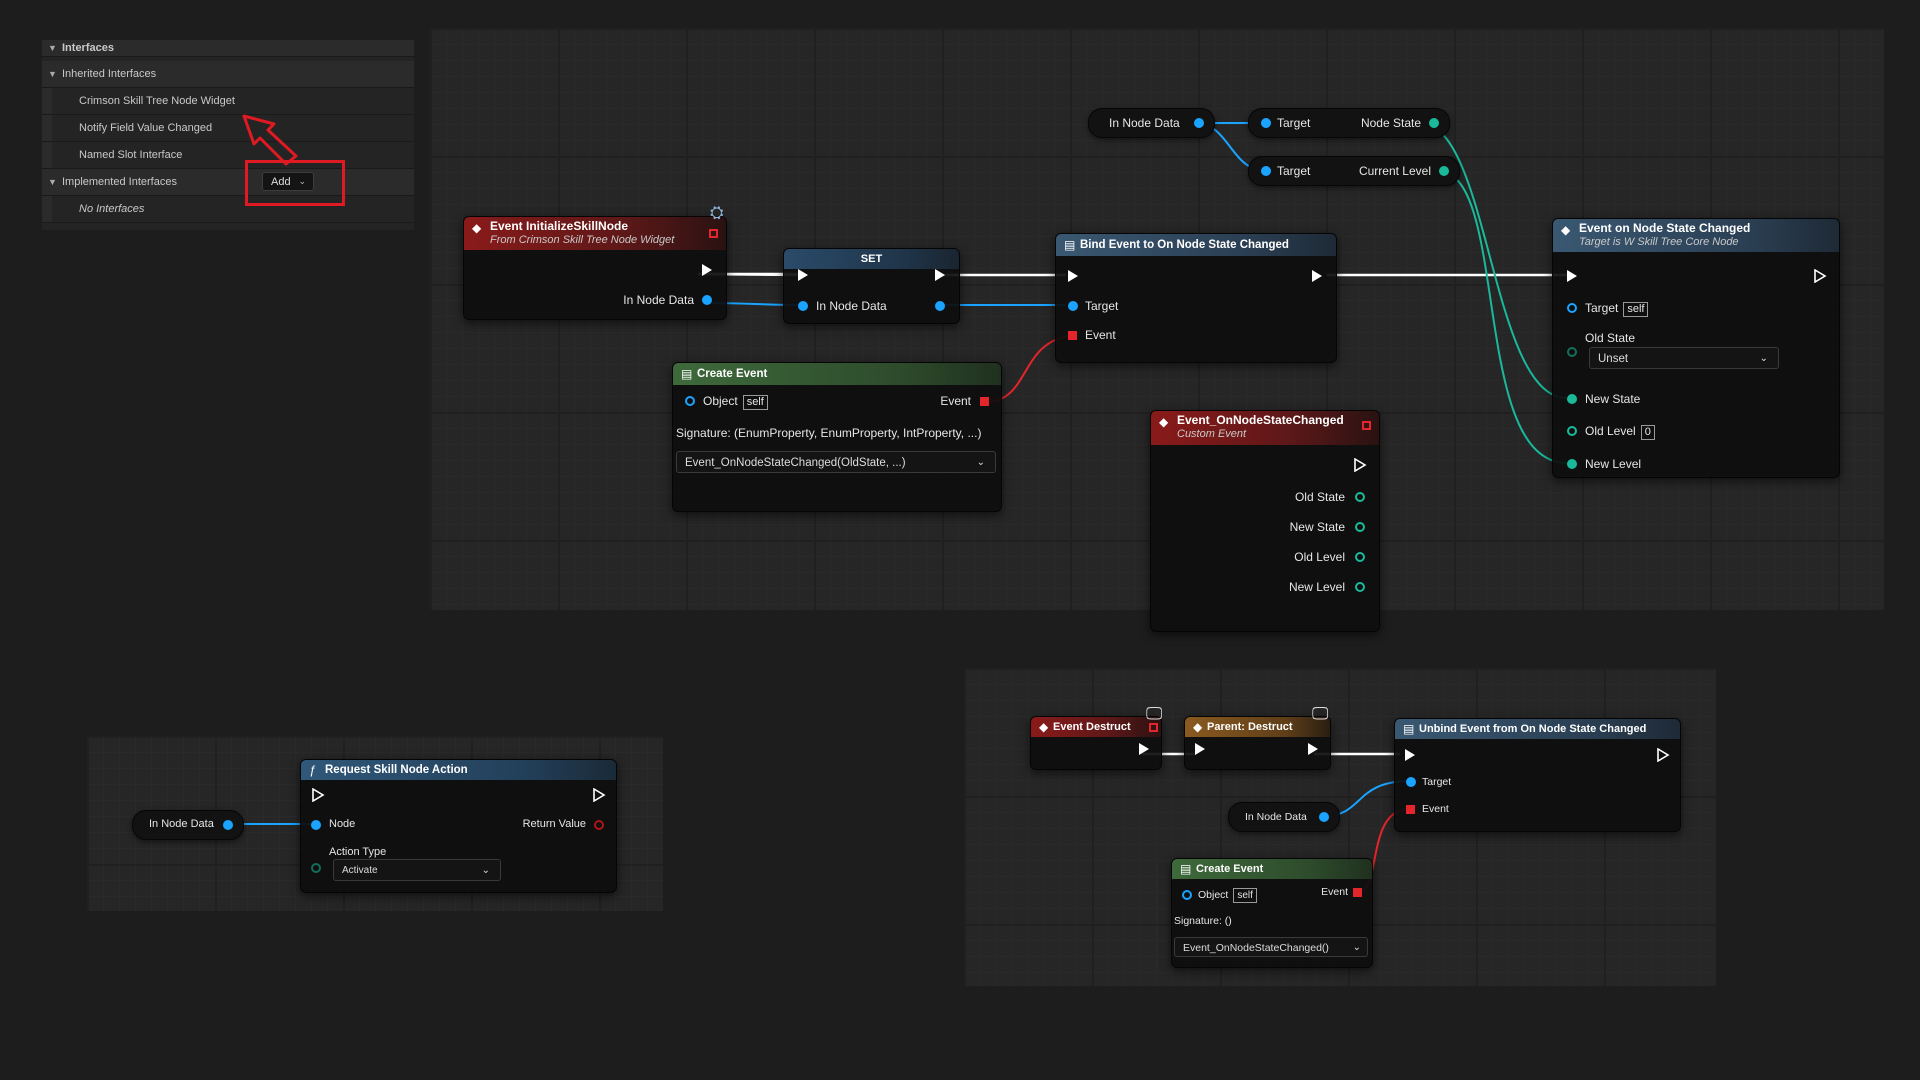 The width and height of the screenshot is (1920, 1080). What do you see at coordinates (228, 182) in the screenshot?
I see `implemented-interfaces-category: ▼ Implemented Interfaces Add ⌄` at bounding box center [228, 182].